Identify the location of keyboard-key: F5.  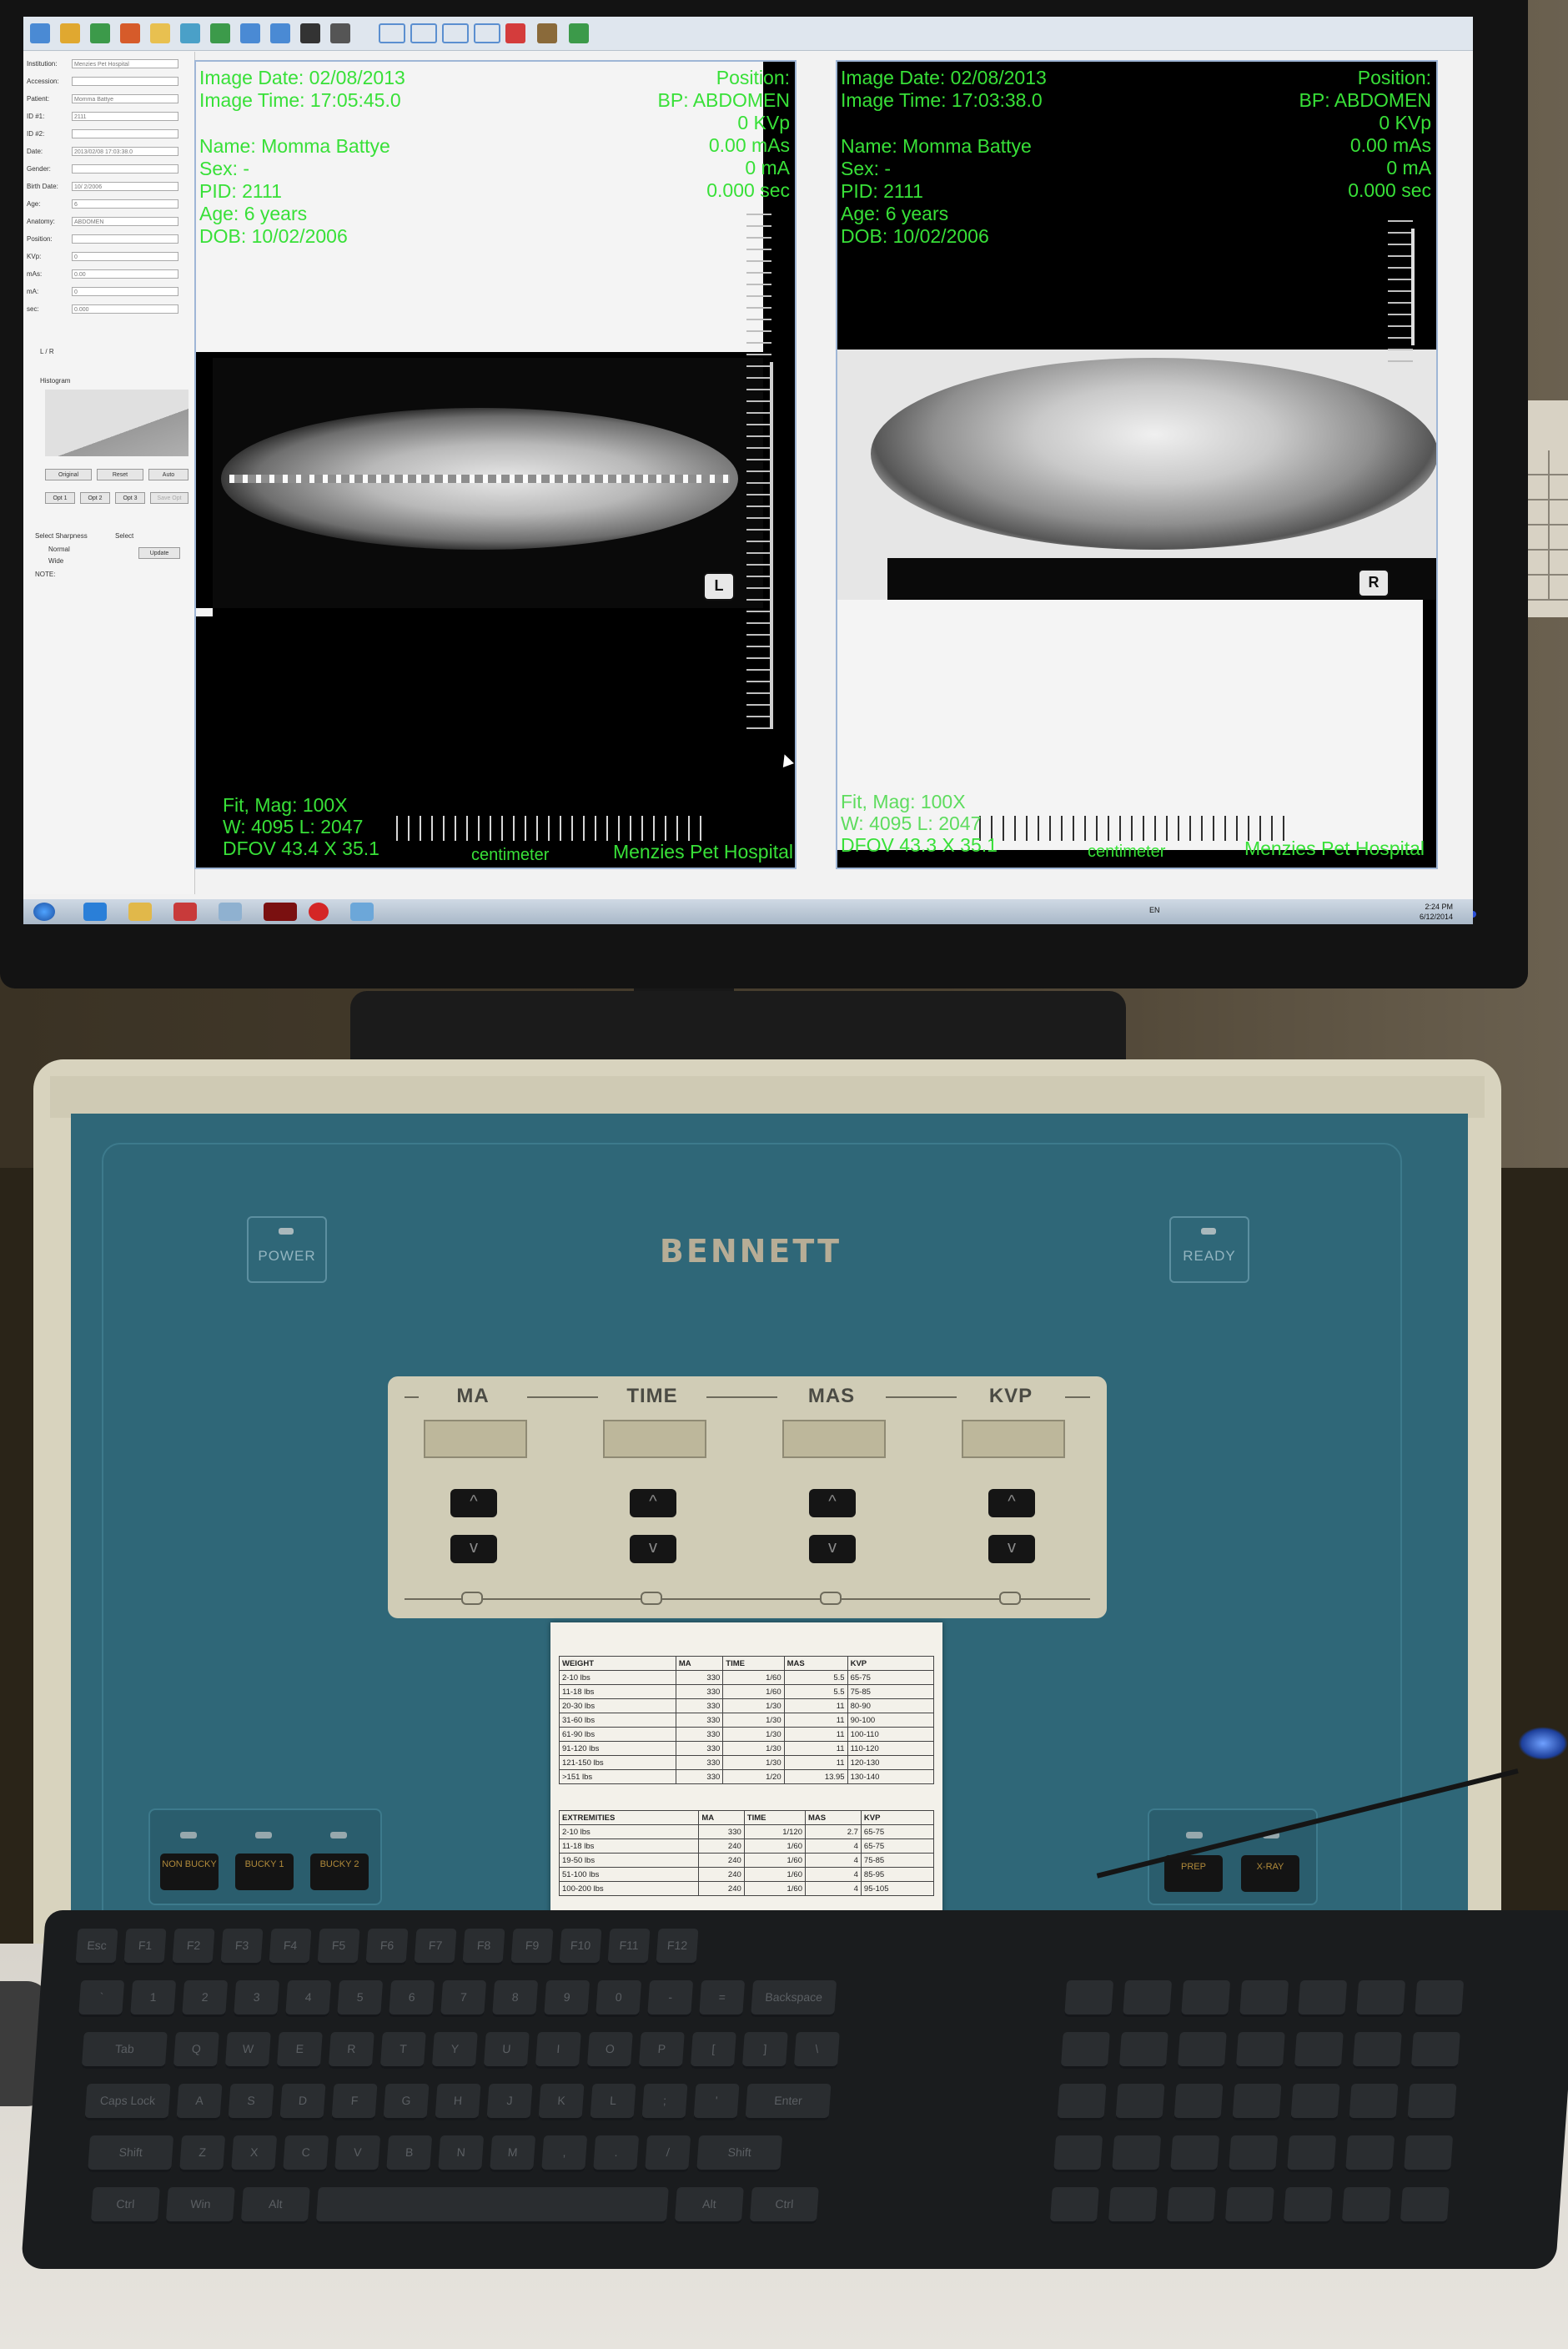
(338, 1947).